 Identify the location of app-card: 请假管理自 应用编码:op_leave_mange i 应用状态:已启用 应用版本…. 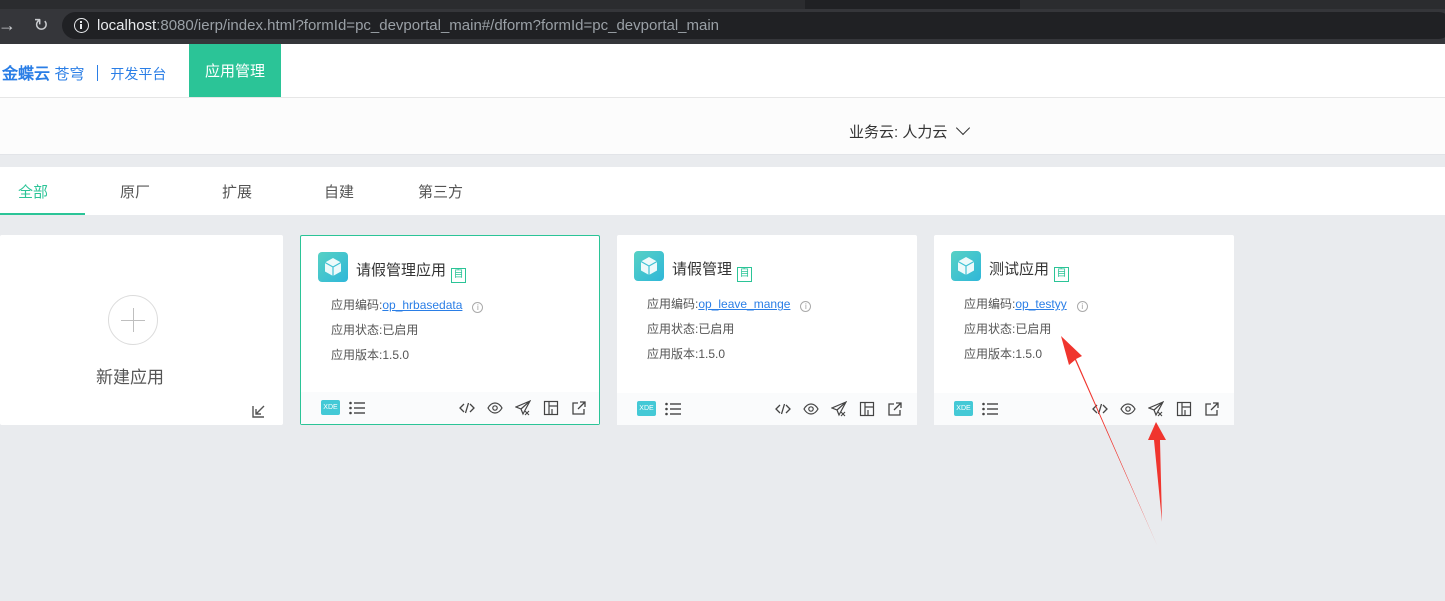
(767, 330).